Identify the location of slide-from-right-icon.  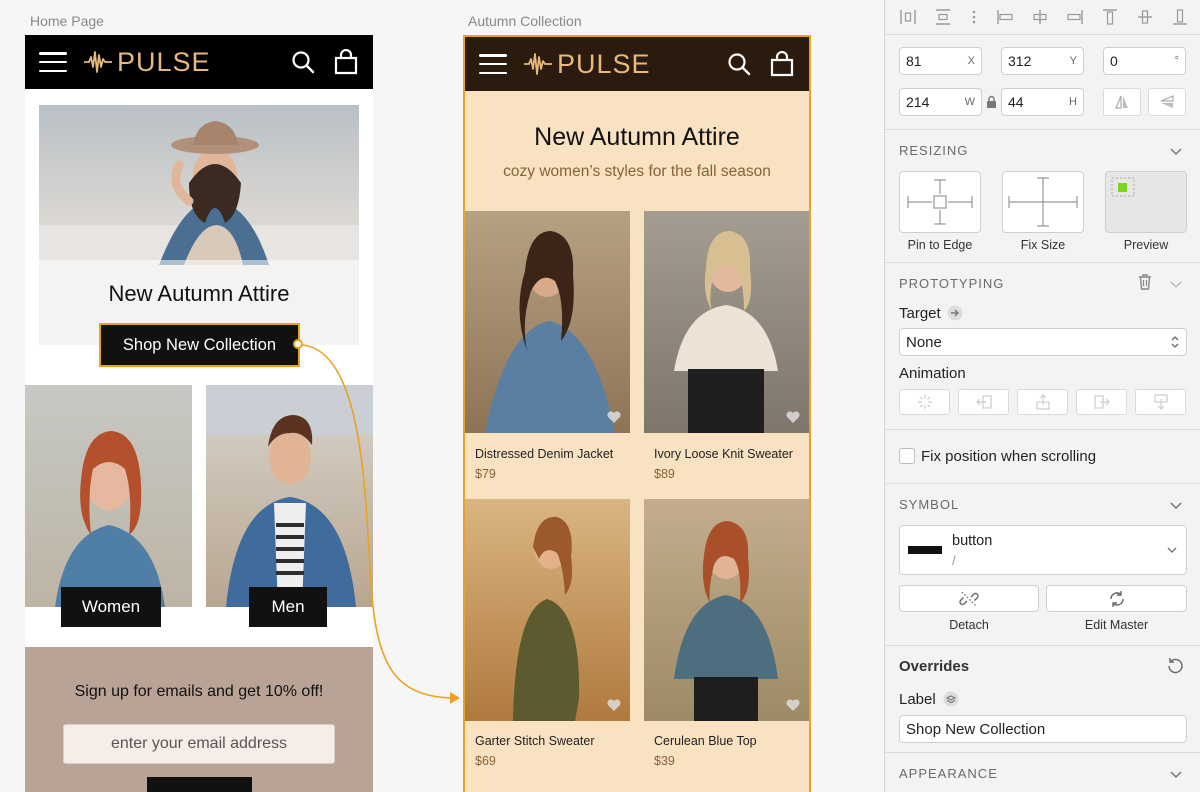
(983, 402).